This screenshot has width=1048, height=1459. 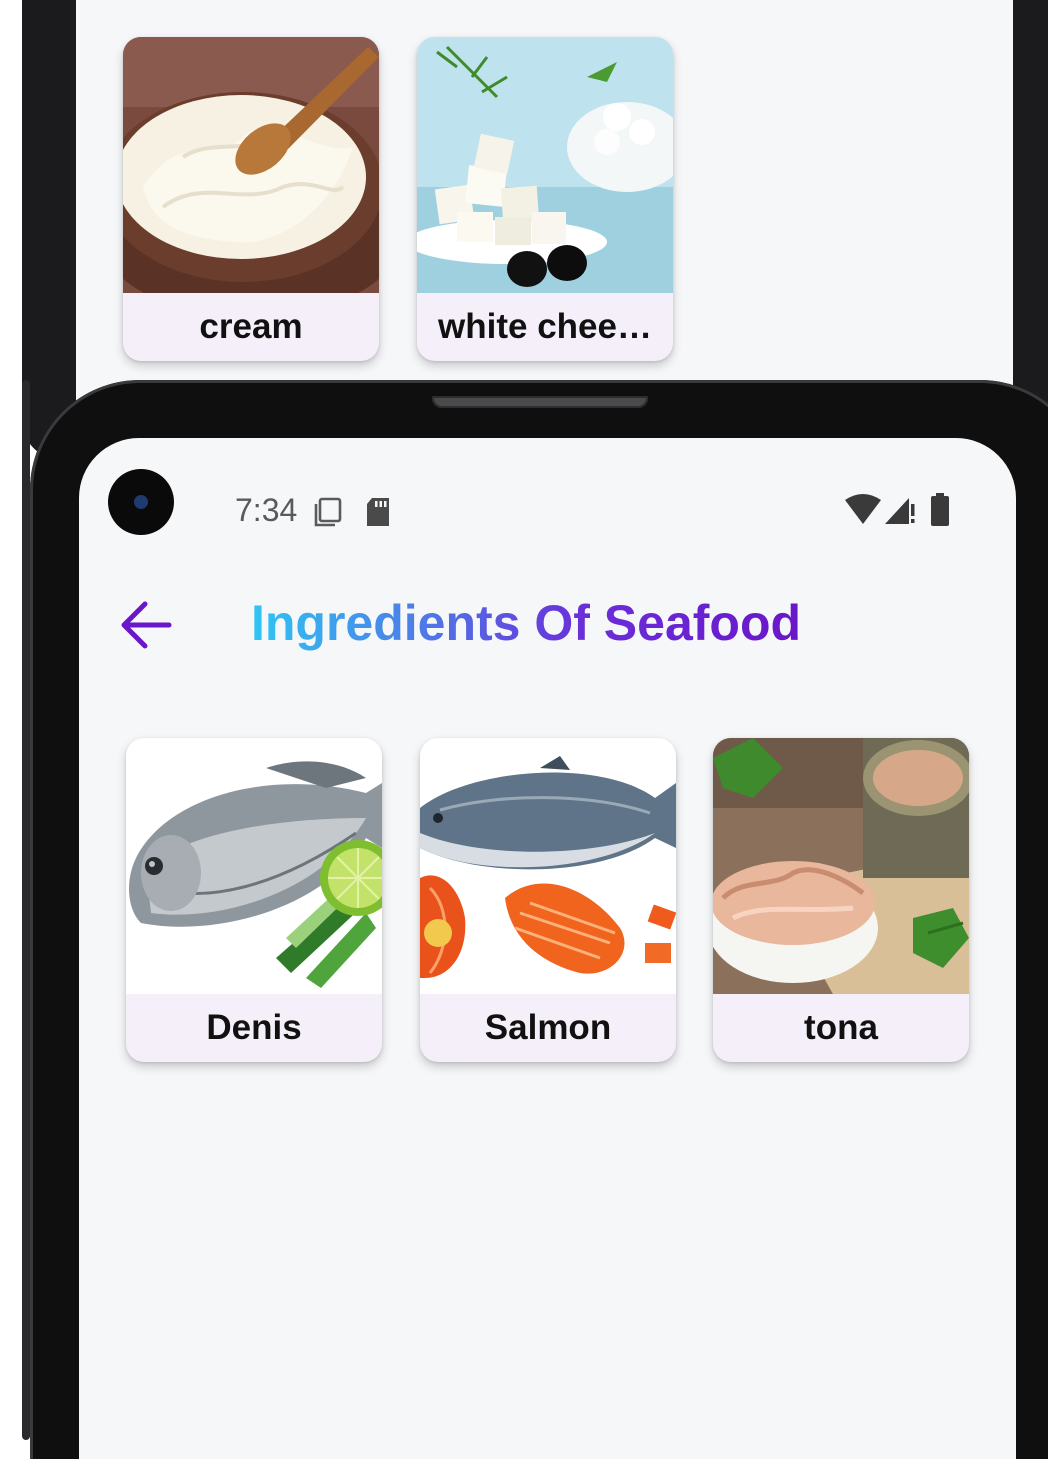 I want to click on cream-image, so click(x=251, y=165).